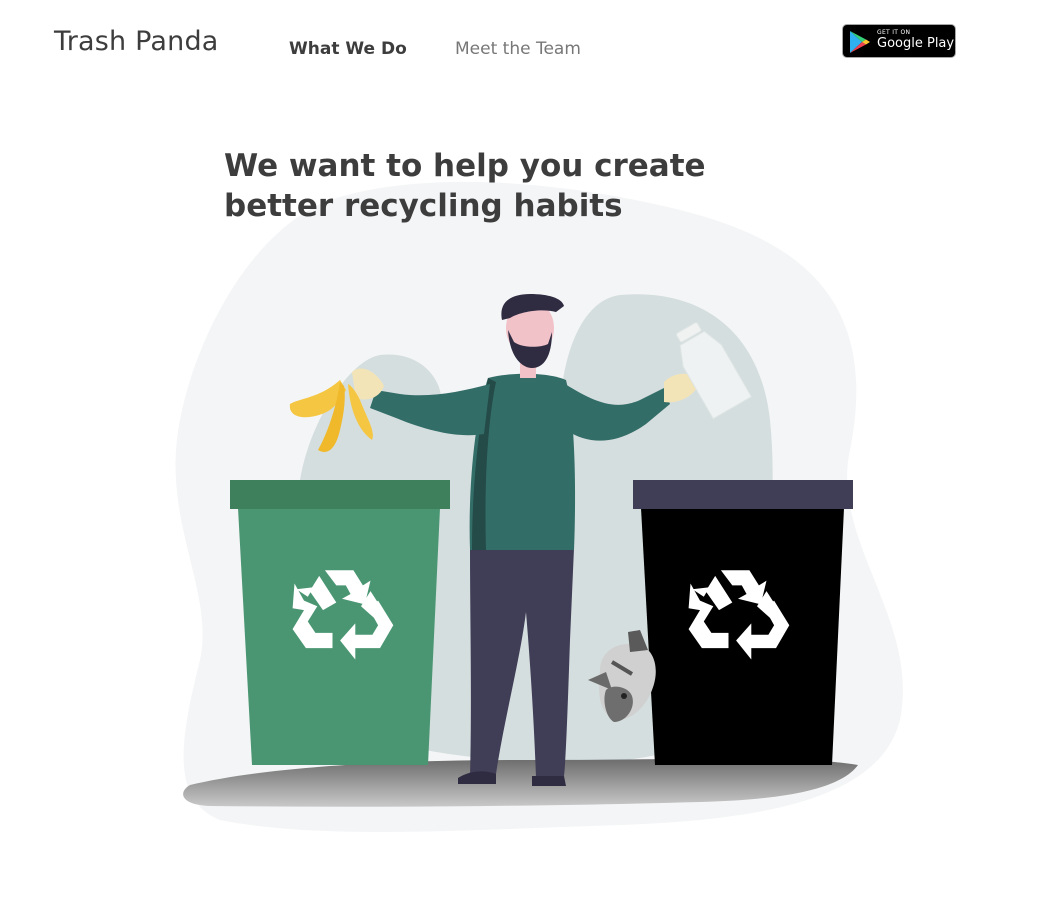 This screenshot has height=920, width=1045. What do you see at coordinates (340, 622) in the screenshot?
I see `green-recycling-bin` at bounding box center [340, 622].